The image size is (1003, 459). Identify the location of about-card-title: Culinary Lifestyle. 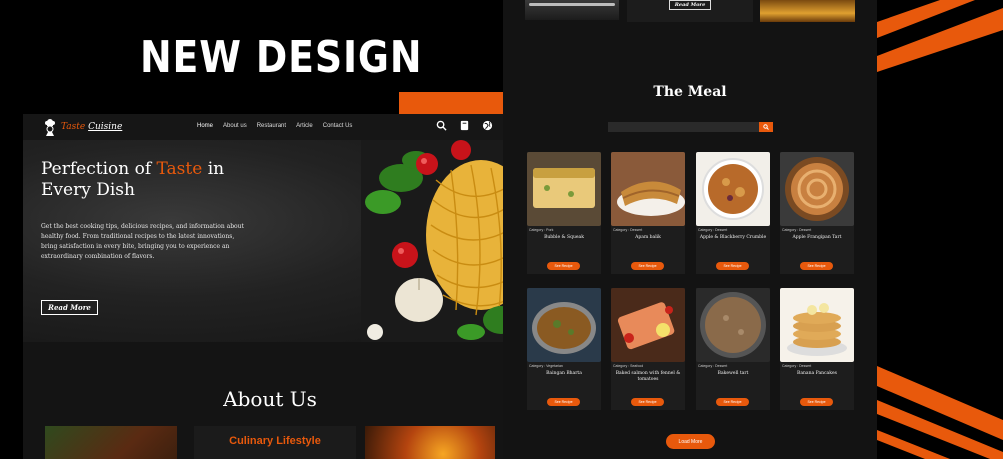
(275, 441).